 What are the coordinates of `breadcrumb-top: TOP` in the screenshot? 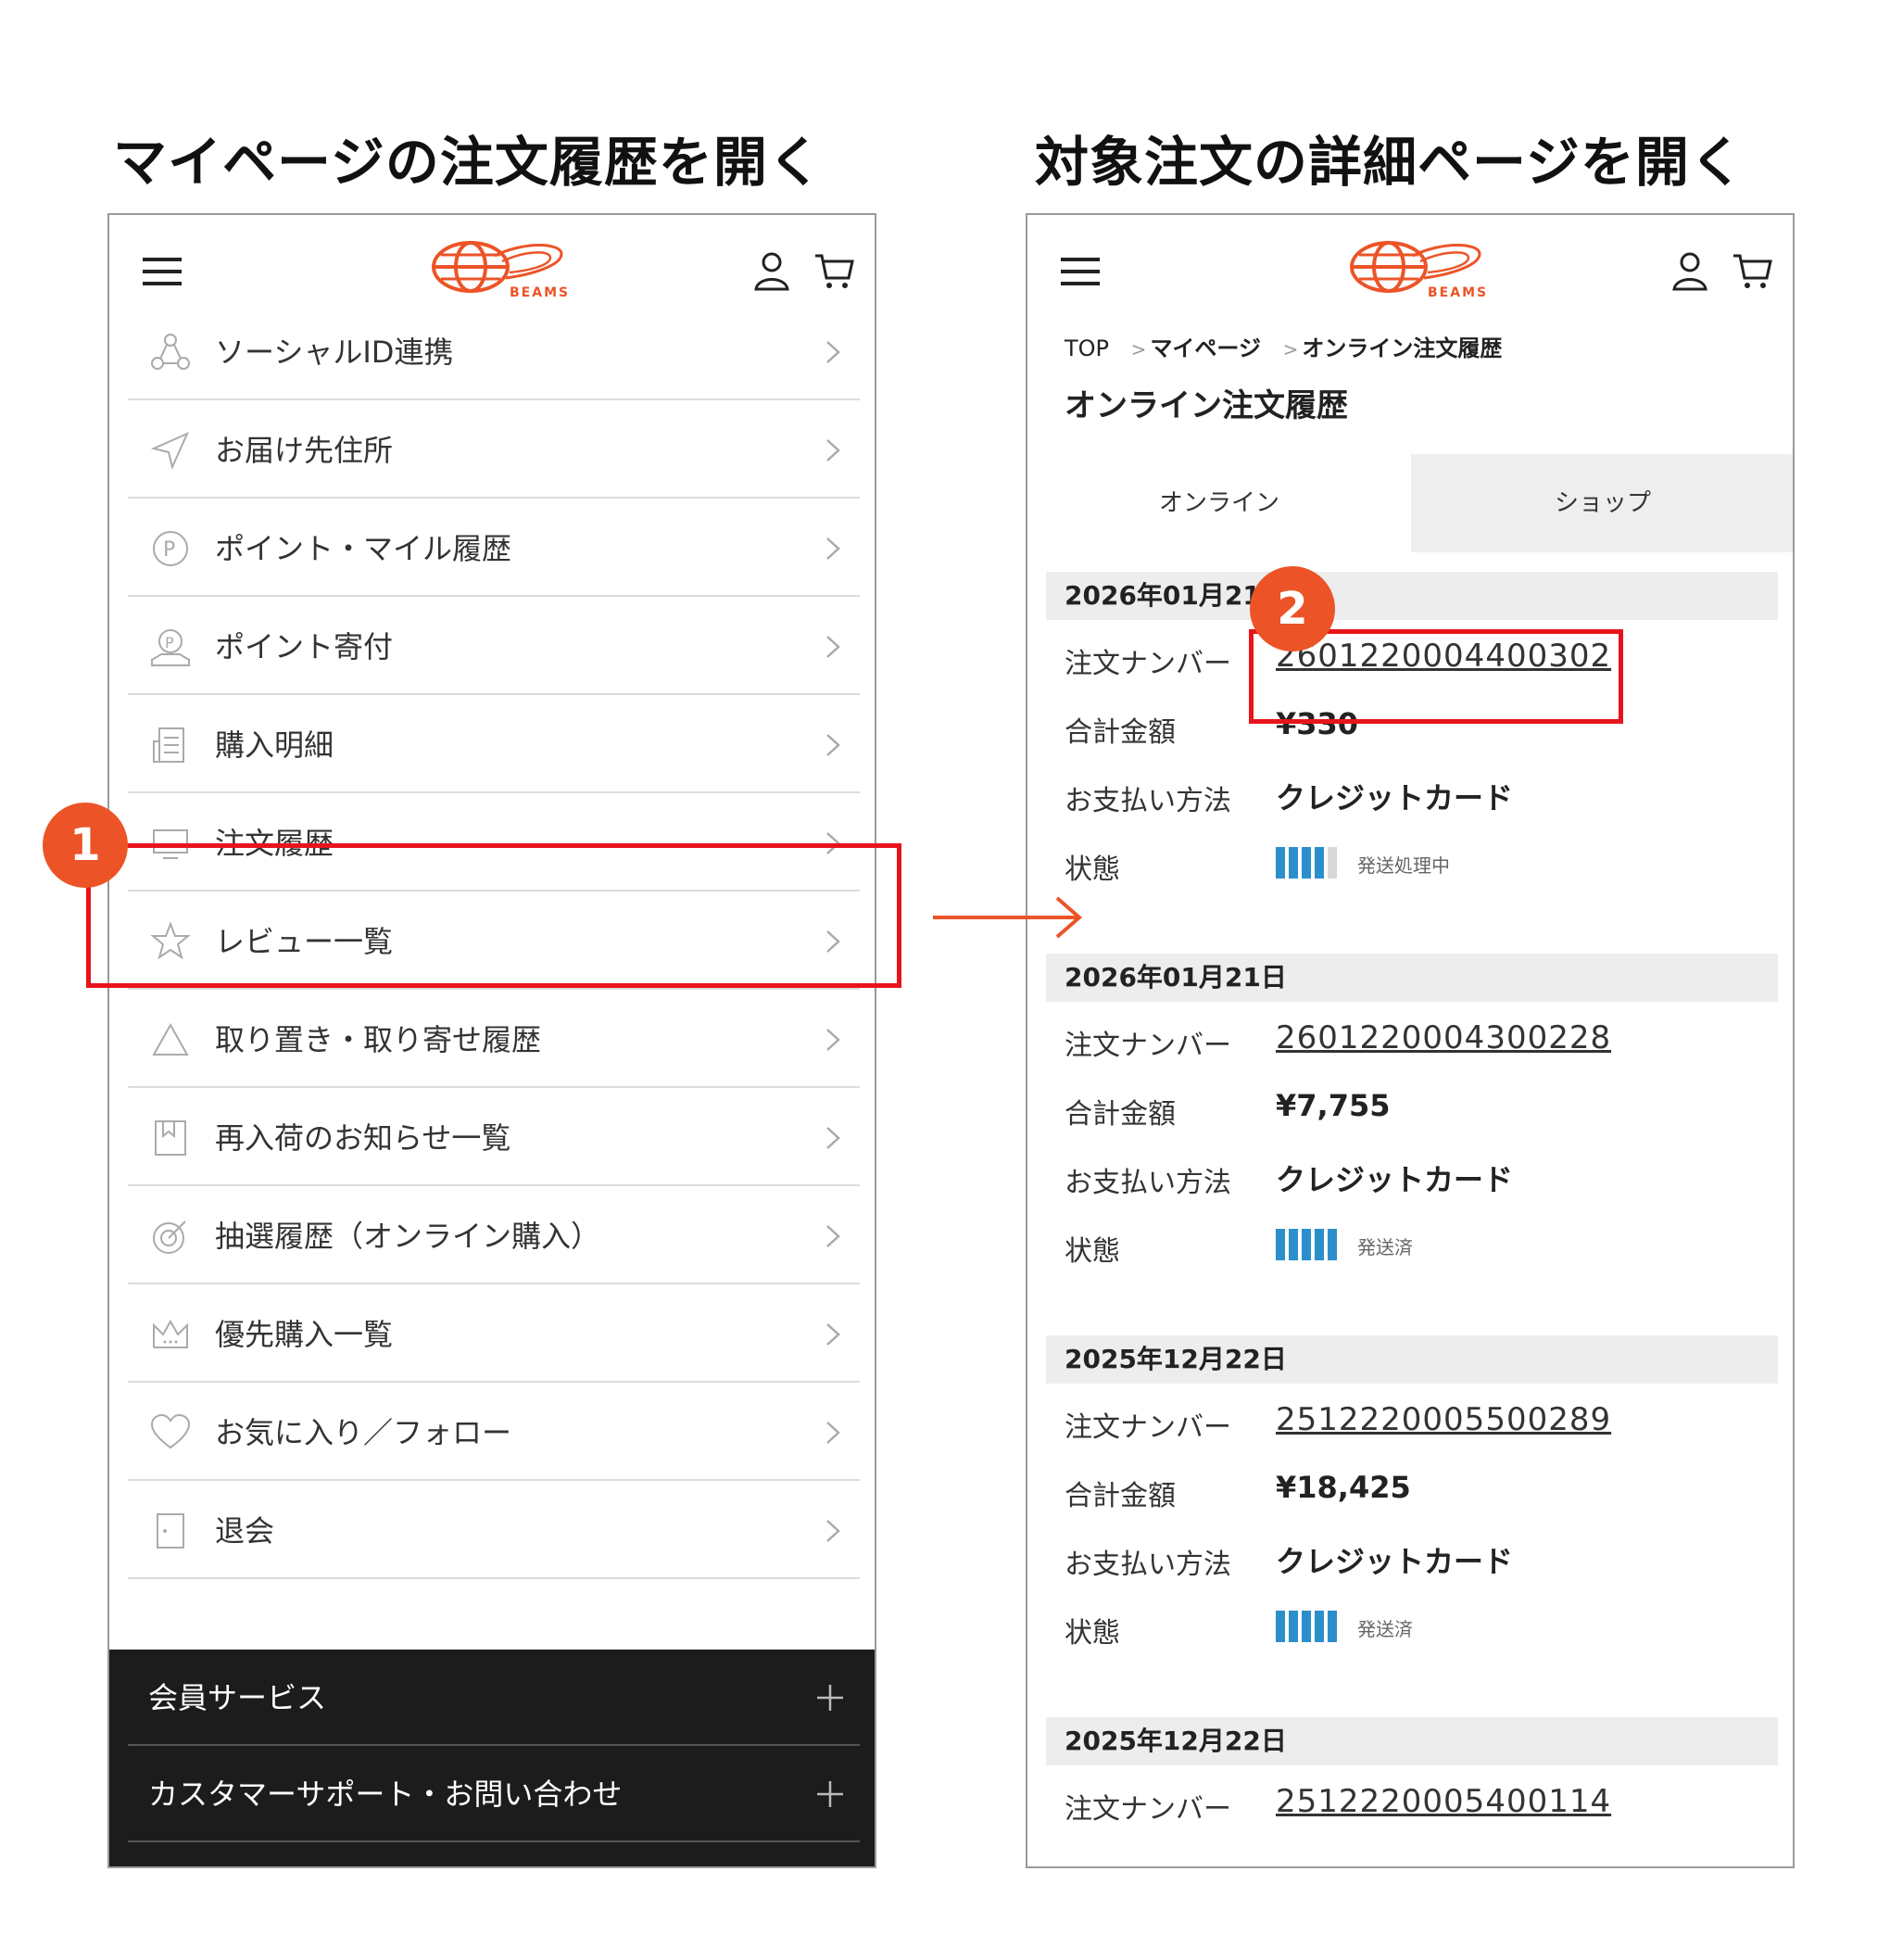 It's located at (1087, 348).